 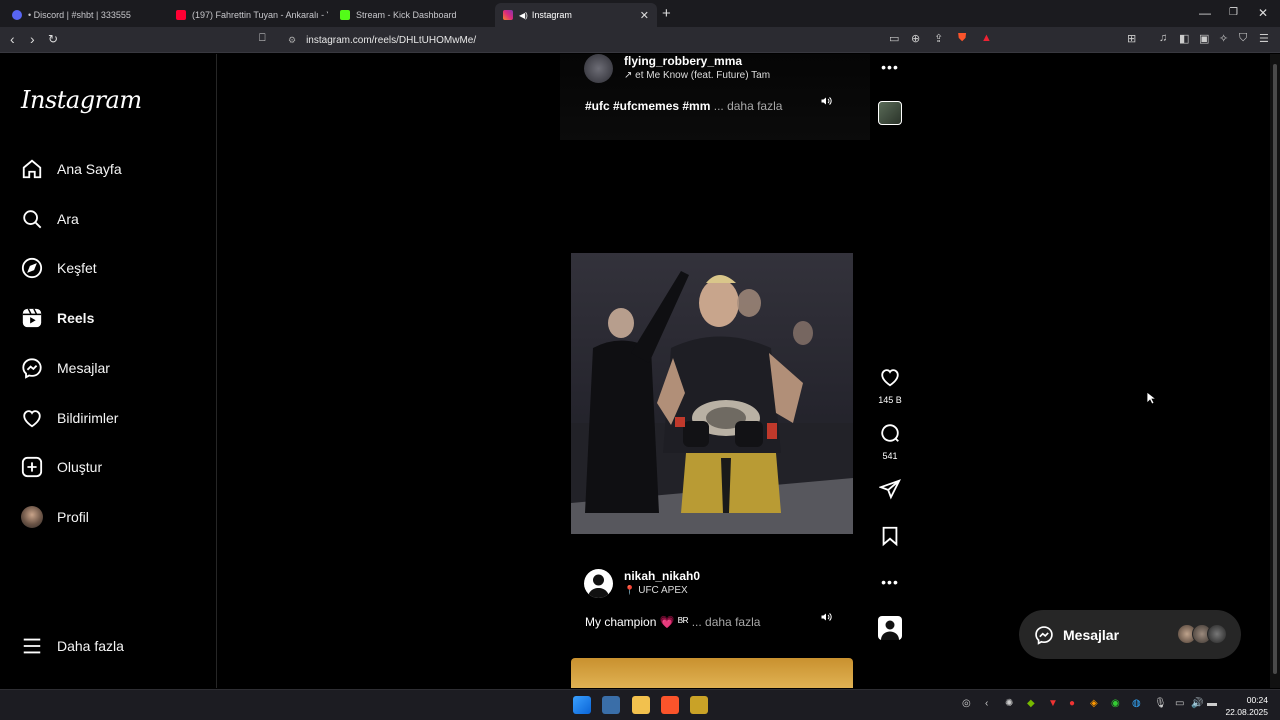 What do you see at coordinates (662, 576) in the screenshot?
I see `reel-username: nikah_nikah0` at bounding box center [662, 576].